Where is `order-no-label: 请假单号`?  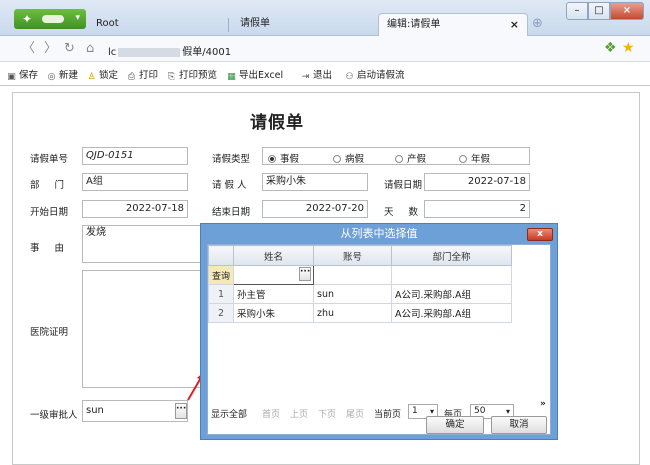 order-no-label: 请假单号 is located at coordinates (49, 159).